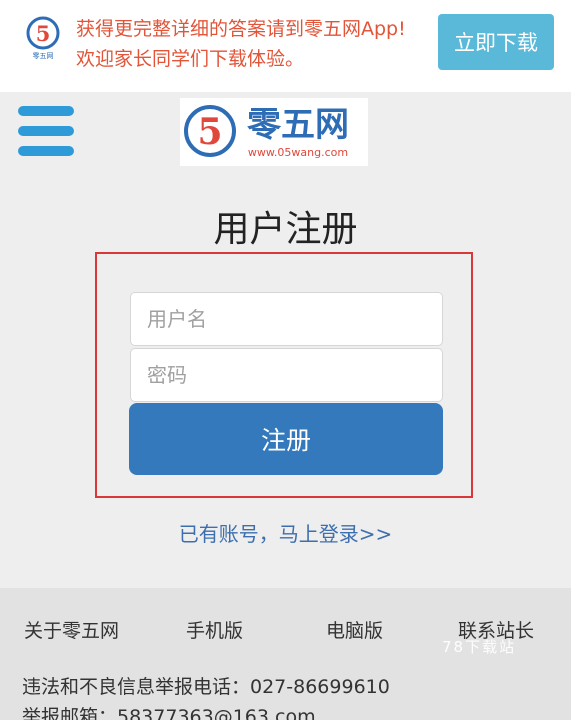 The height and width of the screenshot is (720, 571). What do you see at coordinates (169, 713) in the screenshot?
I see `report-email-text: 举报邮箱：58377363@163.com` at bounding box center [169, 713].